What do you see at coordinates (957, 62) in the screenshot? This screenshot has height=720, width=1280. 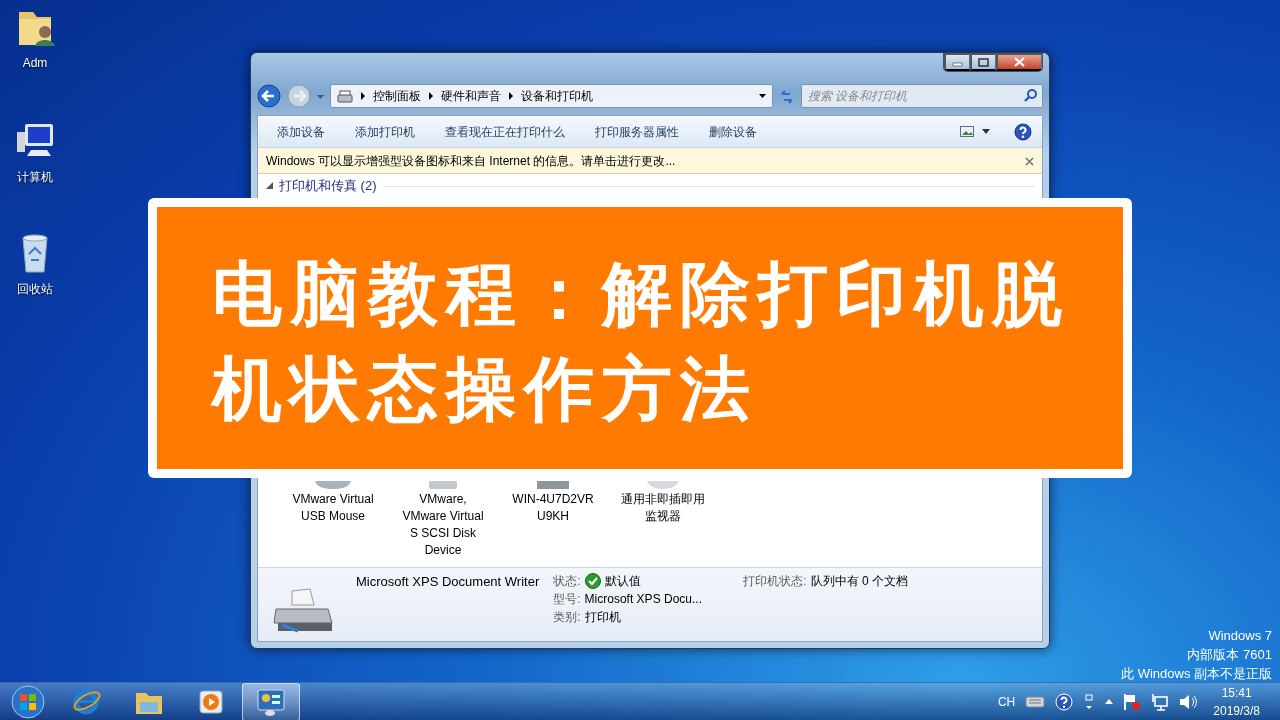 I see `minimize-button` at bounding box center [957, 62].